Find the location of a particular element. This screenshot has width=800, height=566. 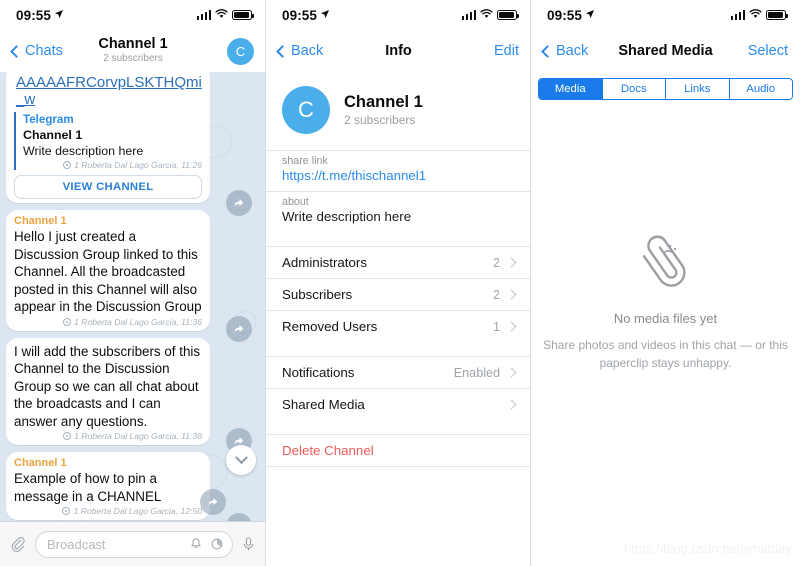

edit-button: Edit is located at coordinates (506, 51).